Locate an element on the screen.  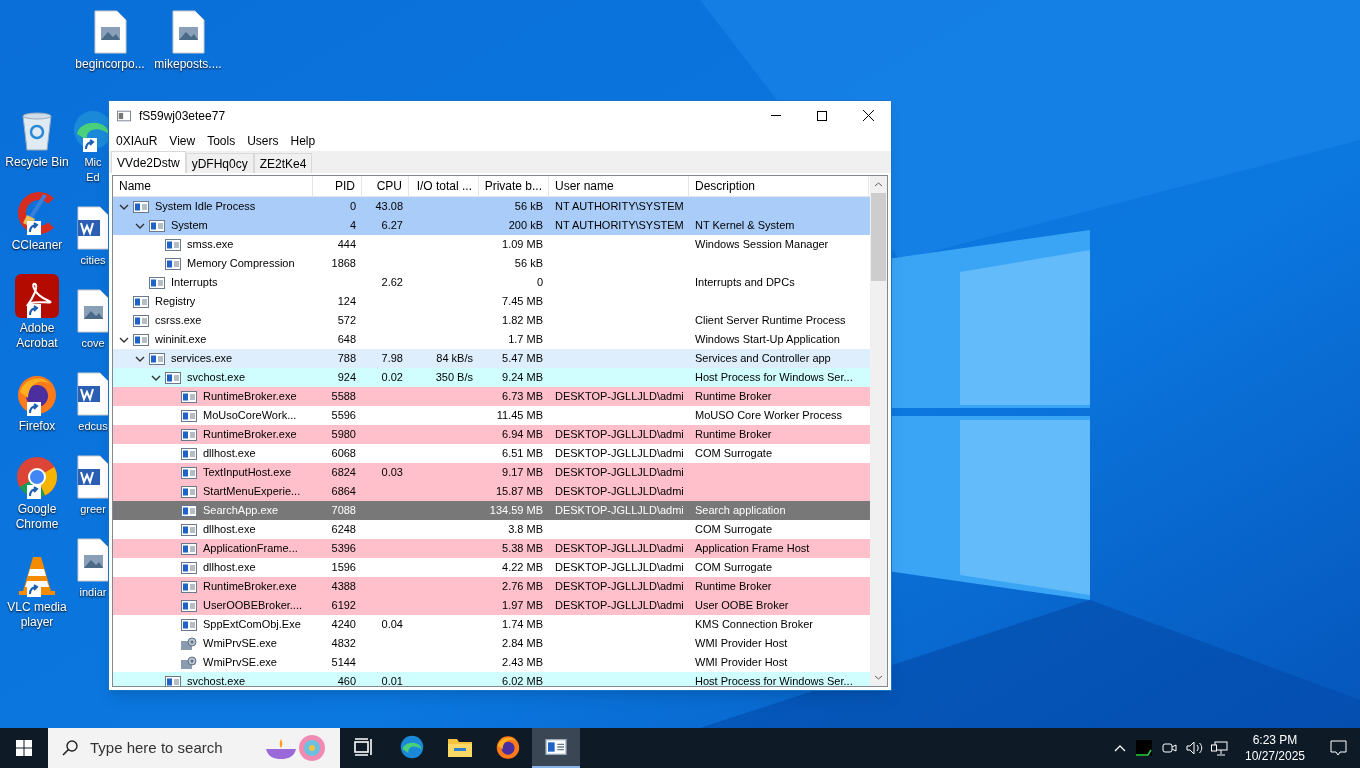
menu-item: Tools is located at coordinates (221, 140).